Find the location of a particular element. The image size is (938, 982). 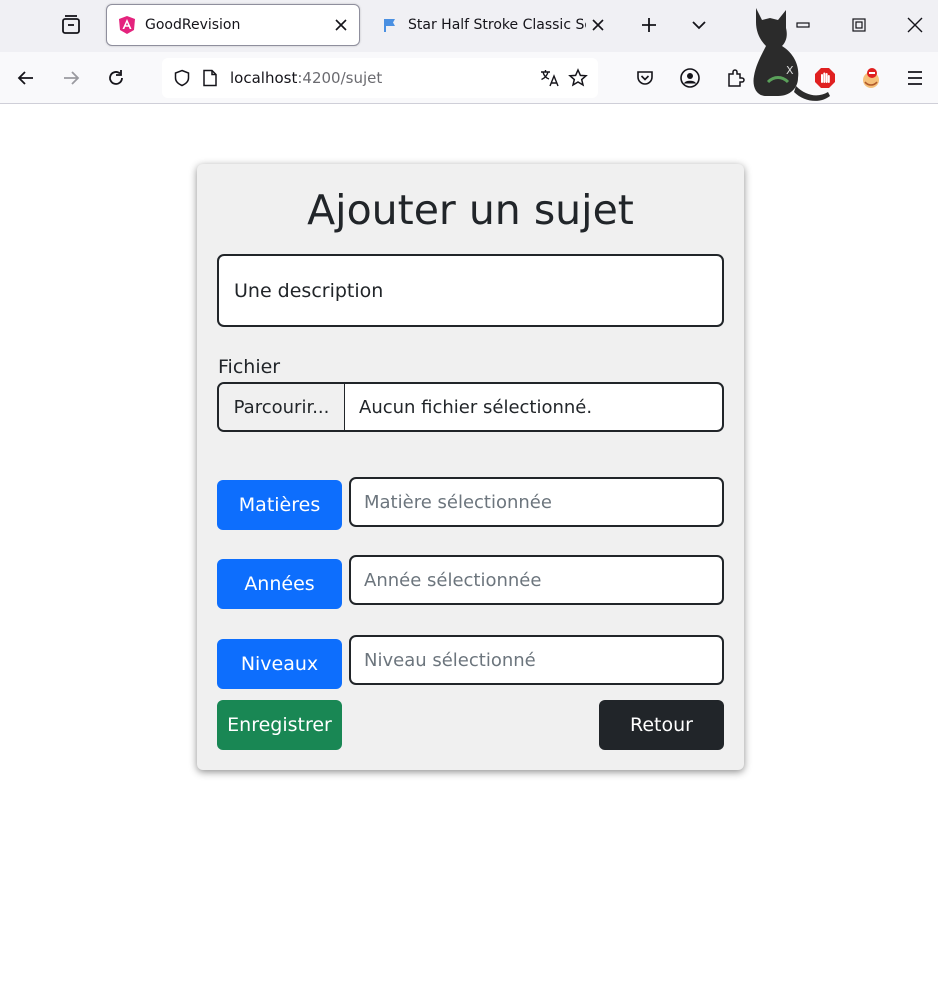

page-icon is located at coordinates (210, 78).